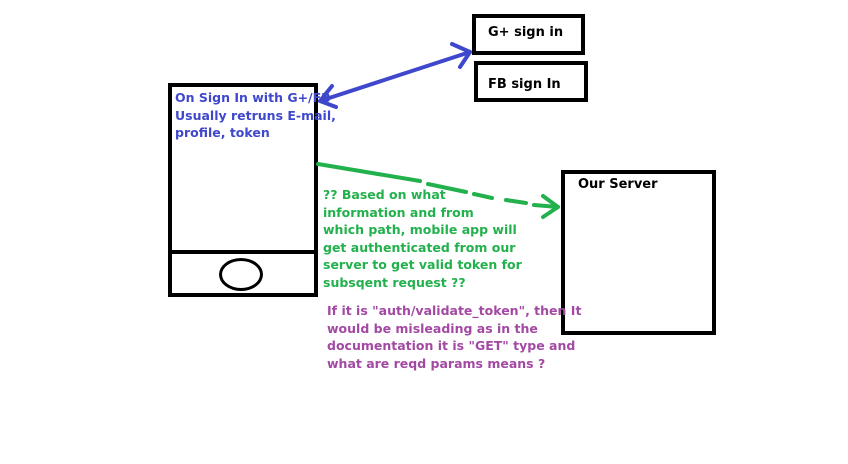 The image size is (848, 464). I want to click on blue-bidirectional-arrow, so click(395, 75).